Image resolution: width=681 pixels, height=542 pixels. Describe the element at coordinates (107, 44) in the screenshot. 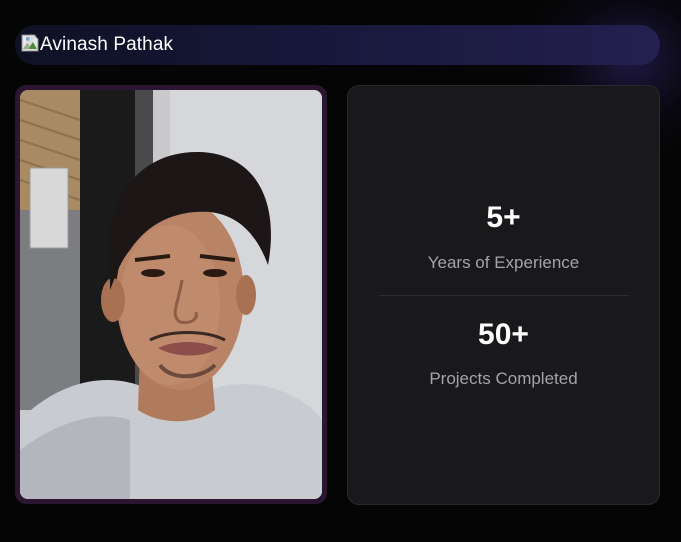

I see `profile-name: Avinash Pathak` at that location.